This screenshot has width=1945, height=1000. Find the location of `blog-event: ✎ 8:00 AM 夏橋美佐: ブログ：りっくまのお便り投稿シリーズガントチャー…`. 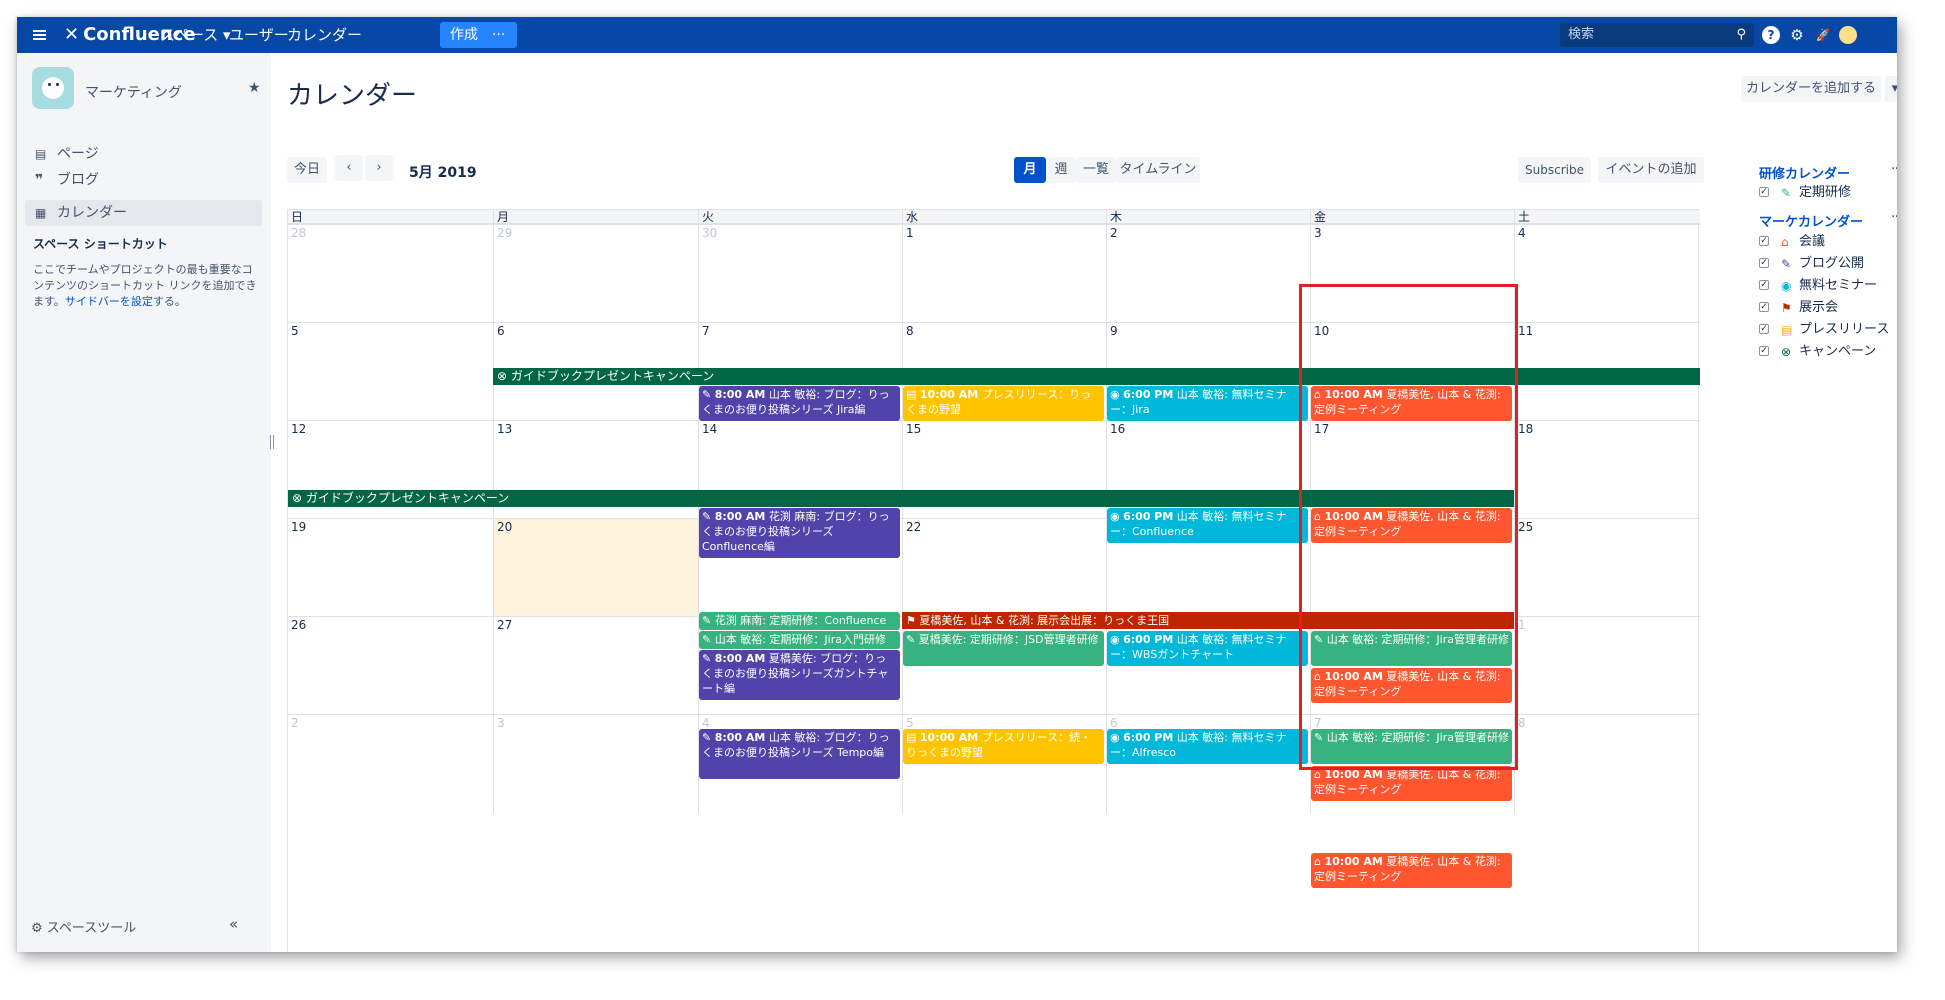

blog-event: ✎ 8:00 AM 夏橋美佐: ブログ：りっくまのお便り投稿シリーズガントチャー… is located at coordinates (799, 675).